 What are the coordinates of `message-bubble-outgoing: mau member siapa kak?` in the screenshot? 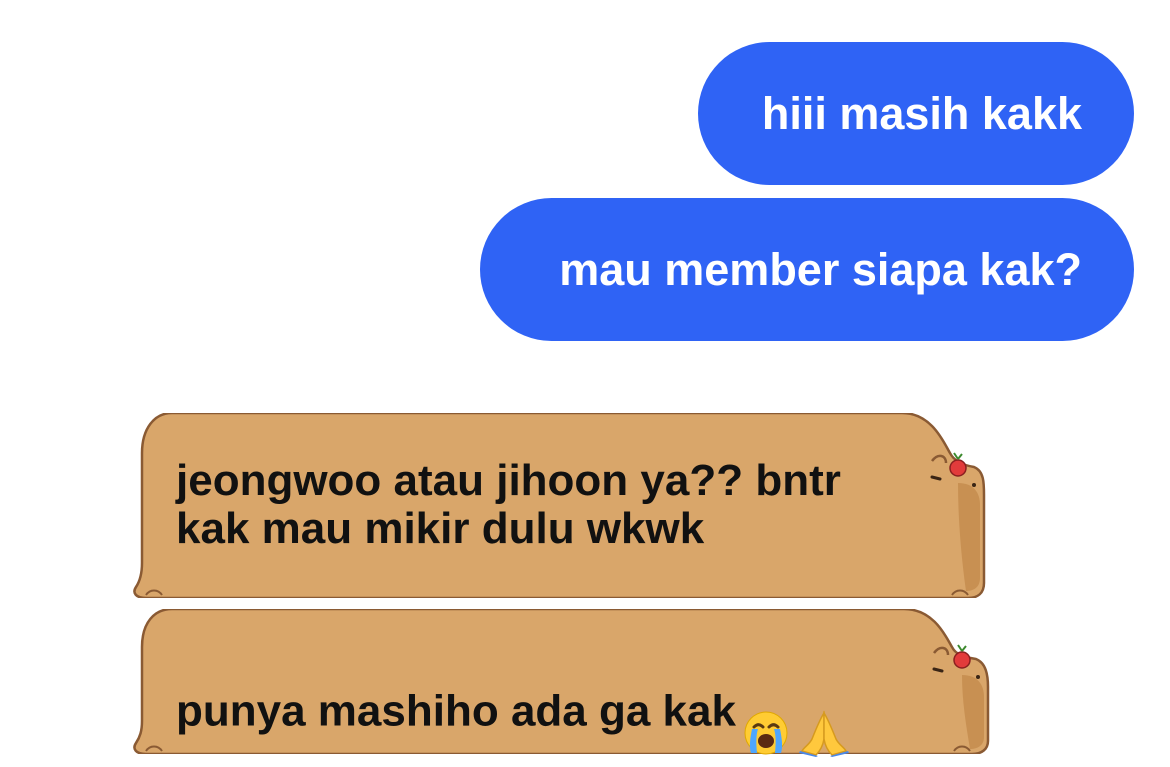 It's located at (807, 269).